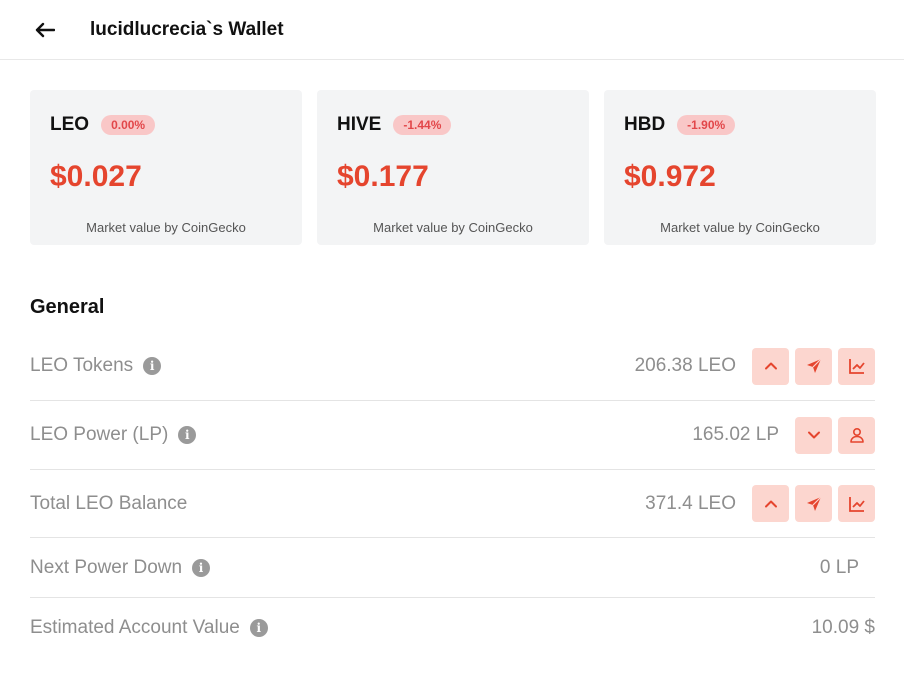 This screenshot has width=904, height=684. I want to click on section-title-general: General, so click(67, 307).